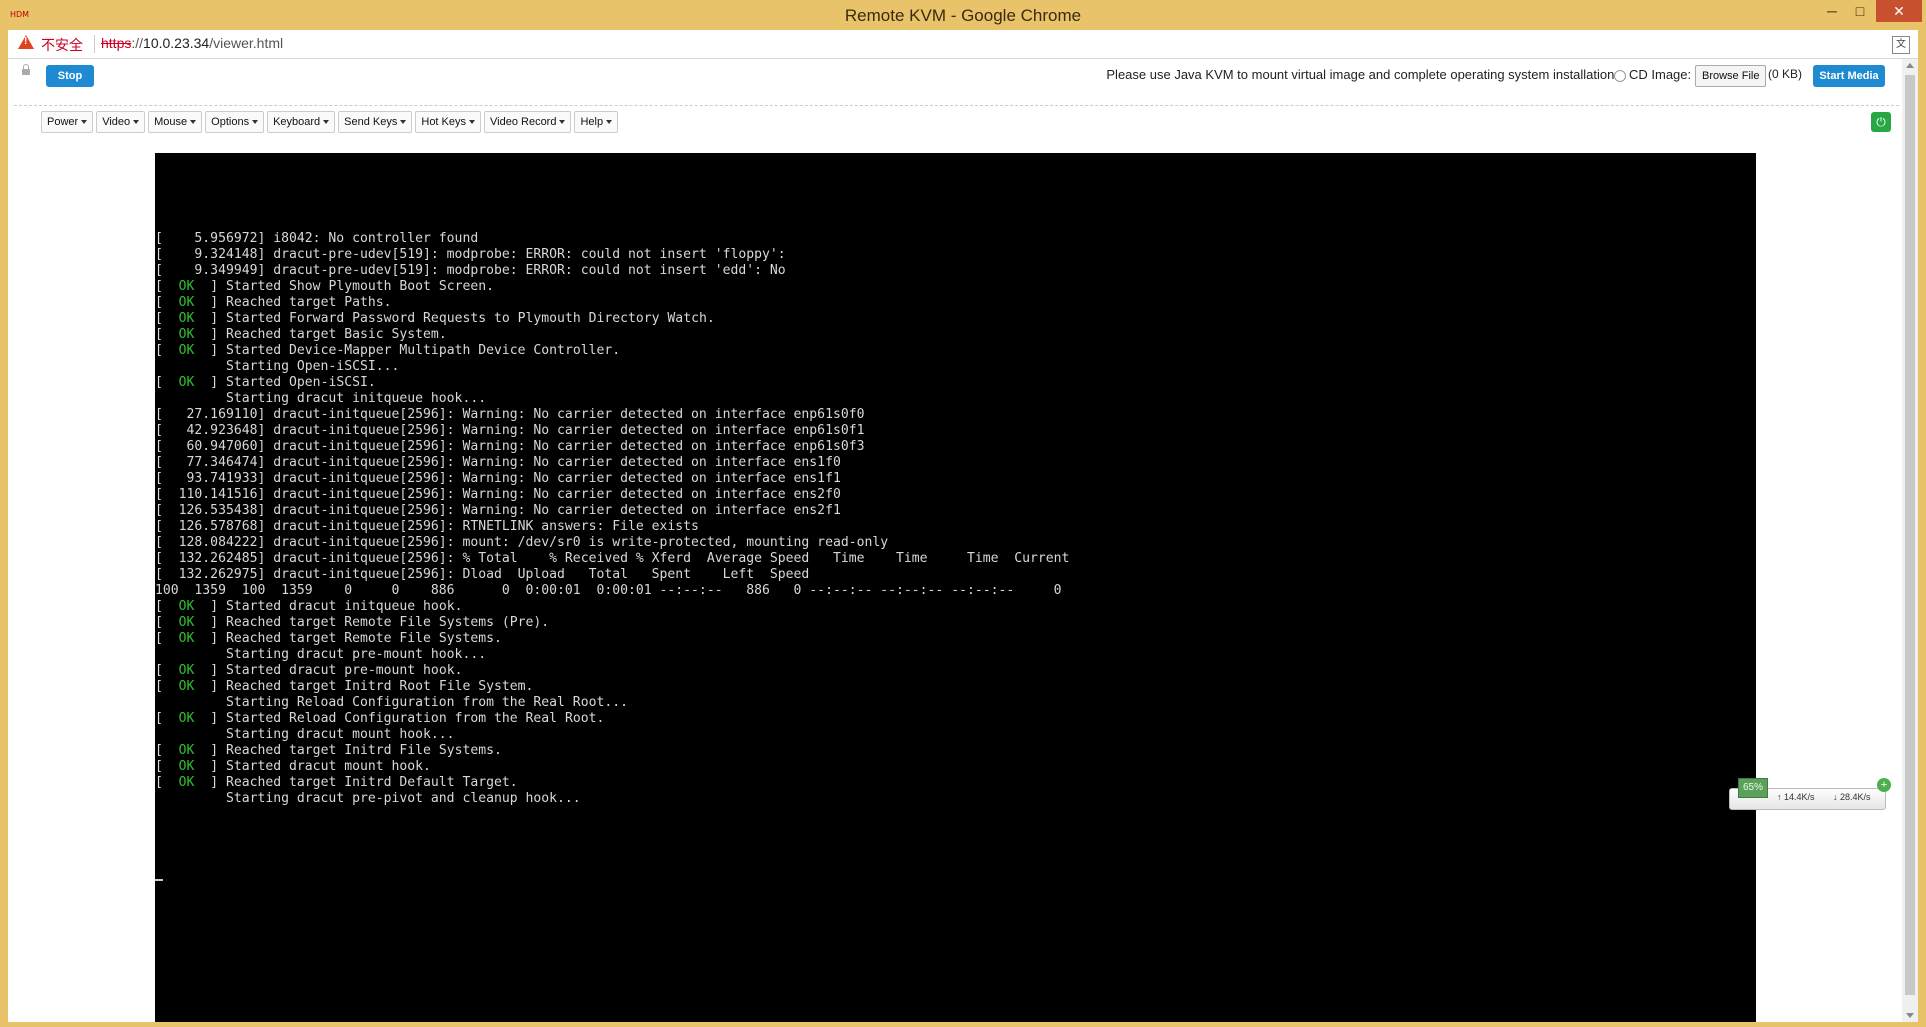  I want to click on close-button: ✕, so click(1899, 11).